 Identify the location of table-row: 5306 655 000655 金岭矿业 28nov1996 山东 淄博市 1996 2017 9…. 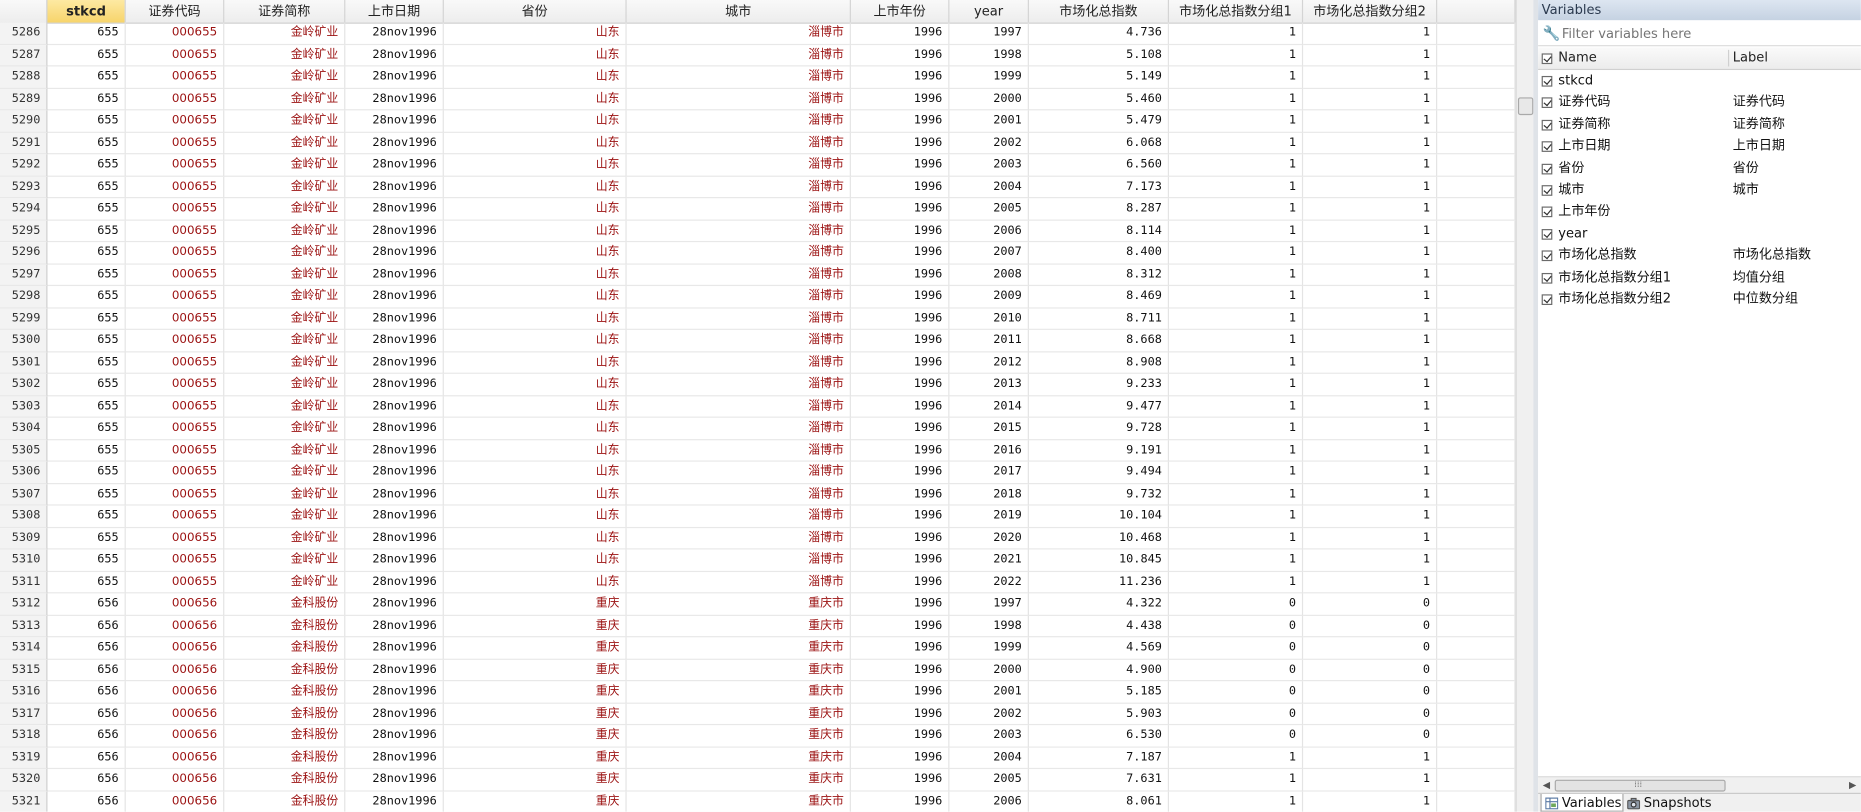
(758, 472).